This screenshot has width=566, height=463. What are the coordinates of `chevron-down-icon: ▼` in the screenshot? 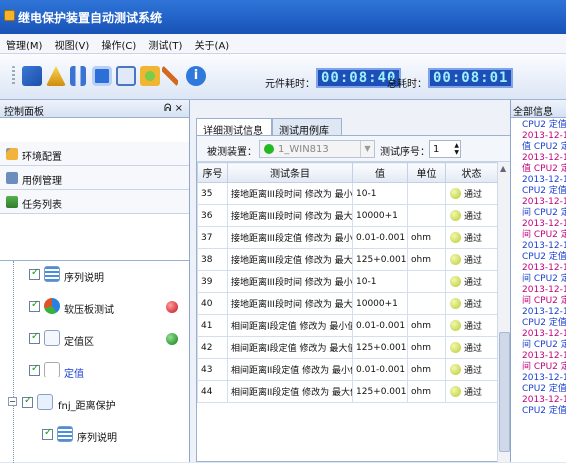 It's located at (367, 149).